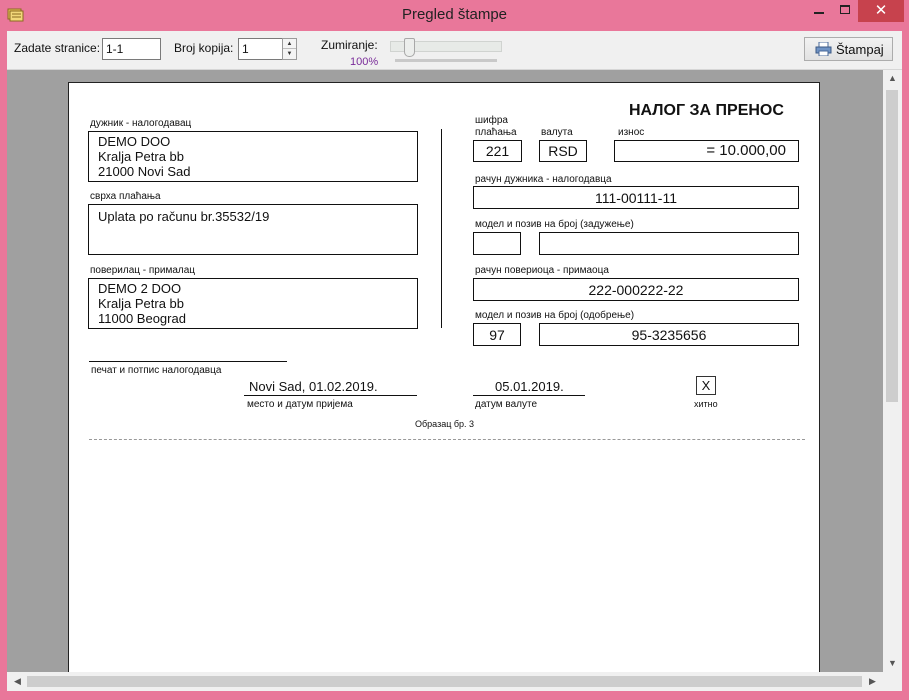 This screenshot has height=700, width=909. Describe the element at coordinates (445, 424) in the screenshot. I see `form-number: Образац бр. 3` at that location.